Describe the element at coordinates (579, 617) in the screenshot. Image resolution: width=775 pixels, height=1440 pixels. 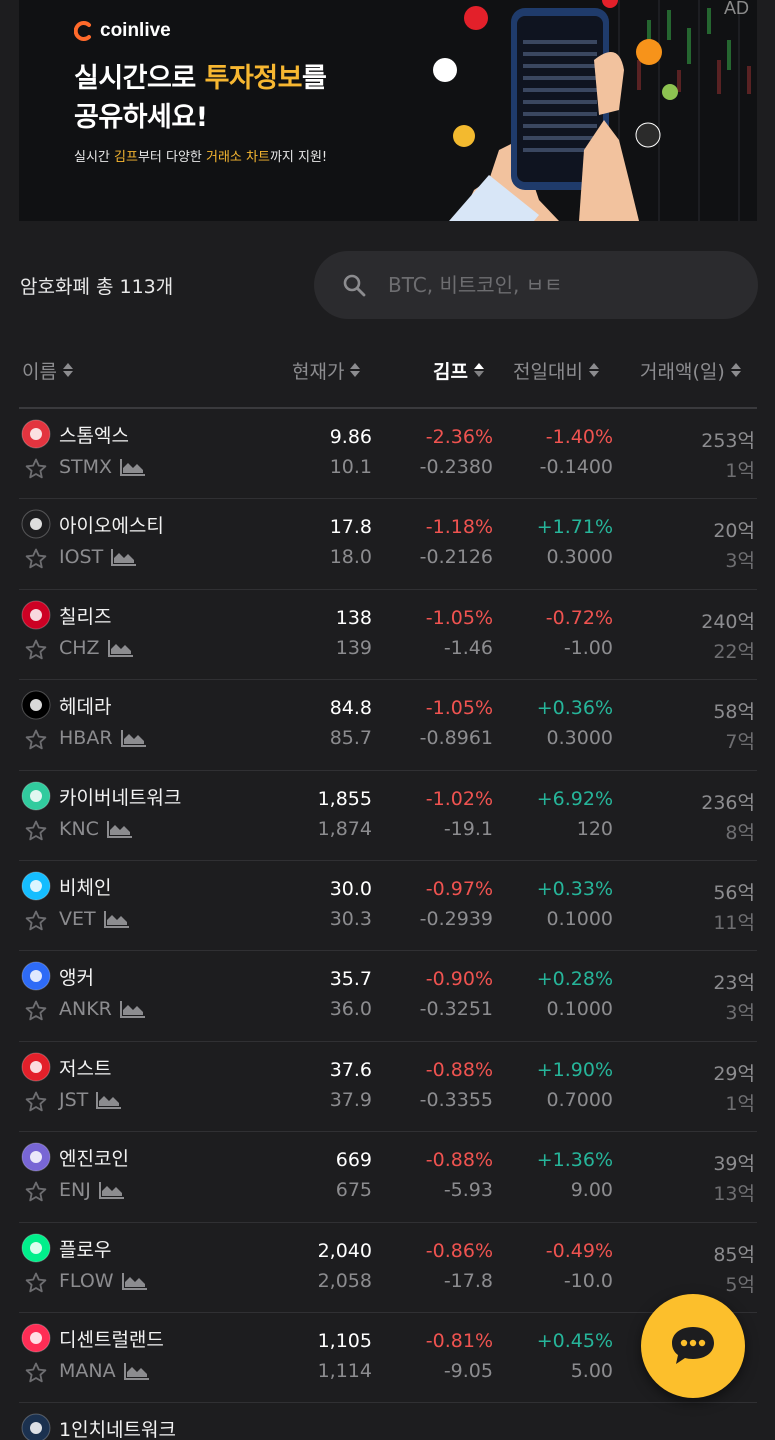
I see `daily-change-percent: -0.72%` at that location.